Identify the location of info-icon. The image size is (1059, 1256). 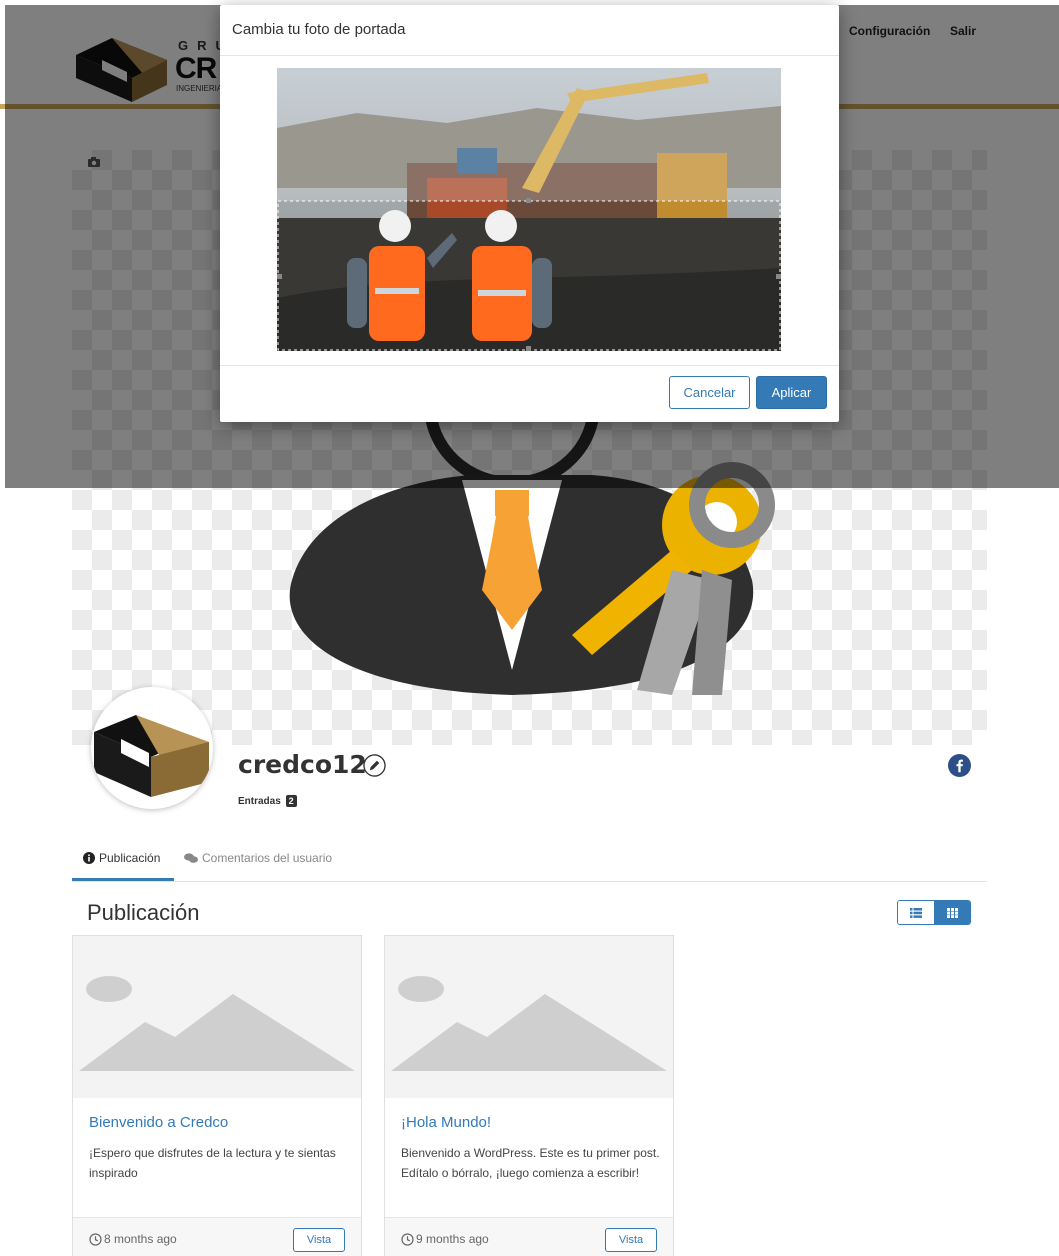
(89, 858).